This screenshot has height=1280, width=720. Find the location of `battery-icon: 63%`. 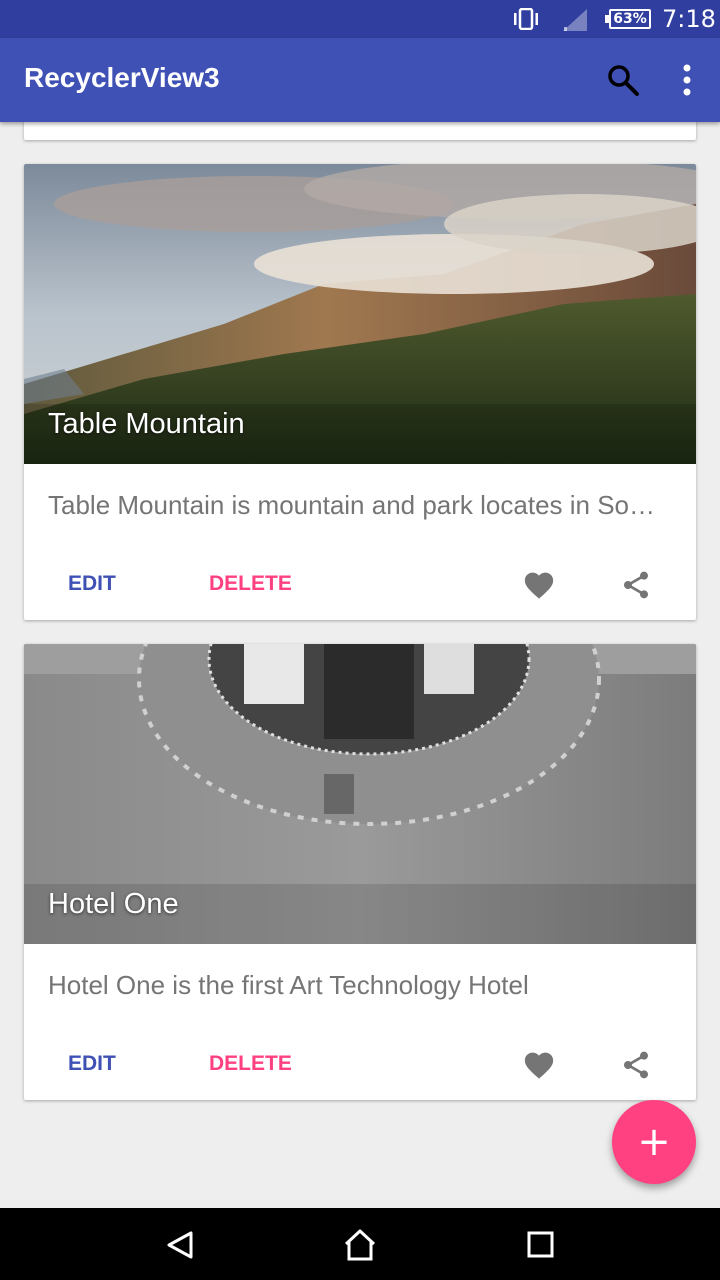

battery-icon: 63% is located at coordinates (628, 19).